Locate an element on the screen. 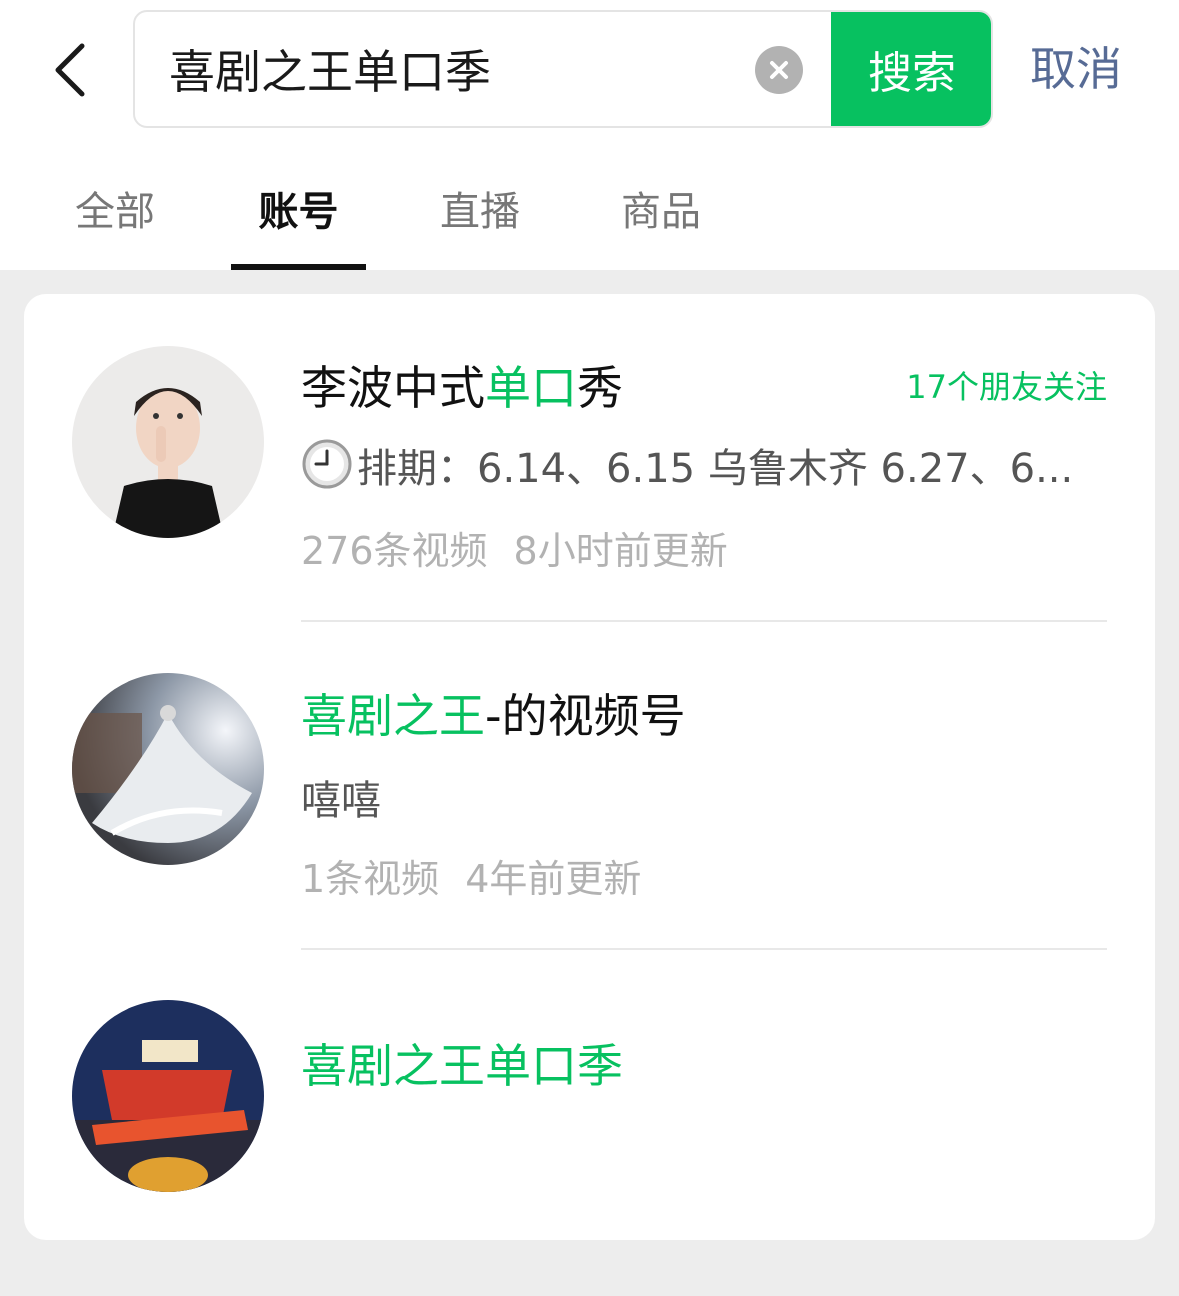  clear-search-button is located at coordinates (779, 70).